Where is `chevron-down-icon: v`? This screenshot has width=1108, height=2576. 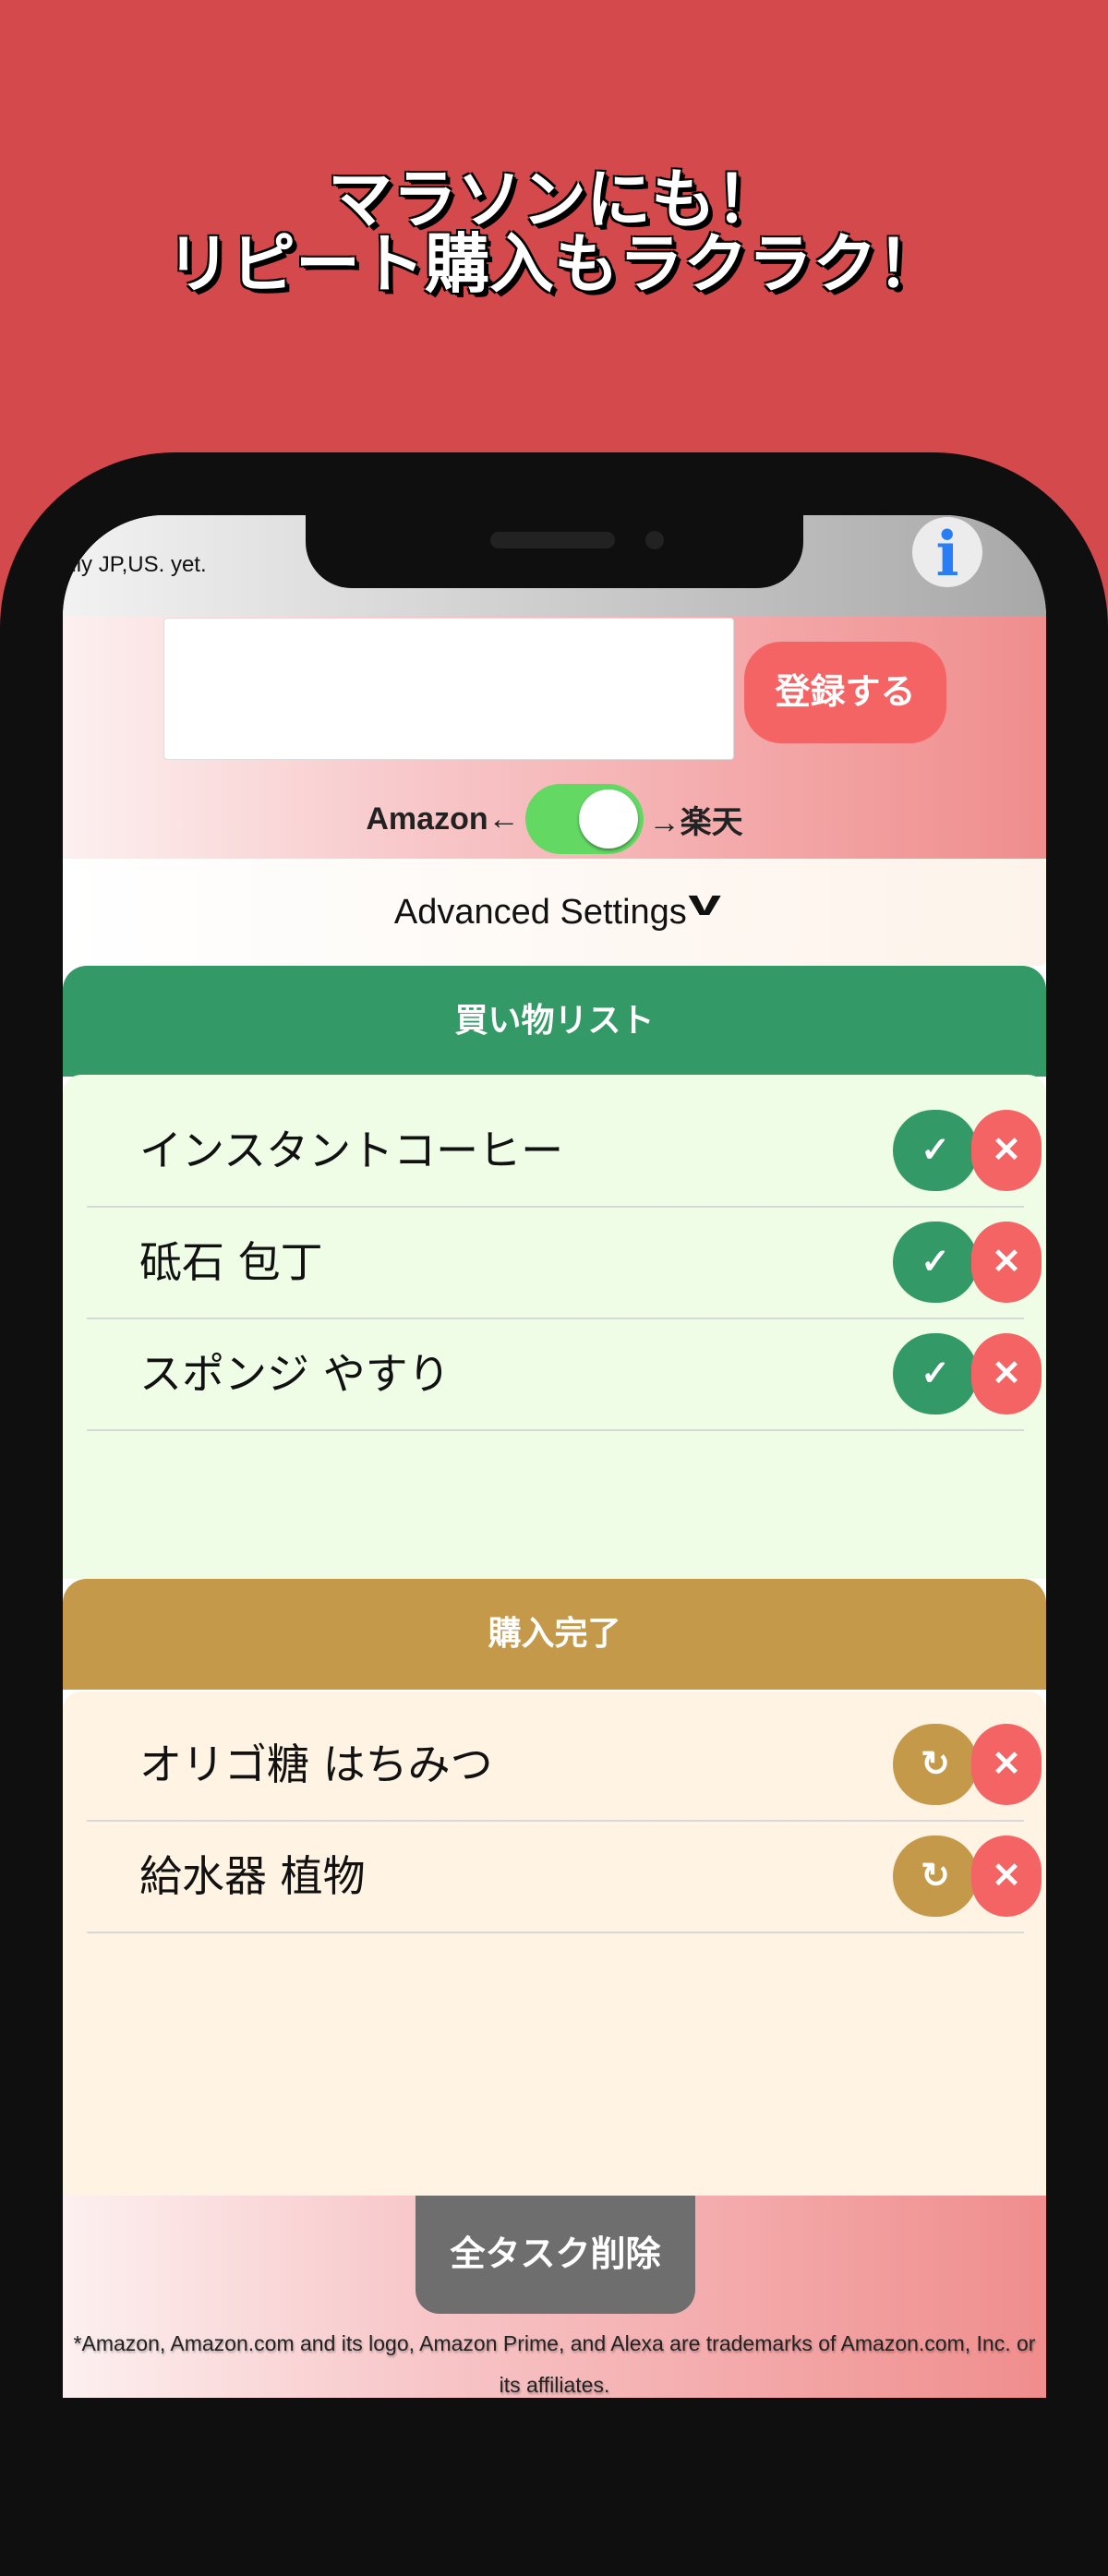 chevron-down-icon: v is located at coordinates (705, 902).